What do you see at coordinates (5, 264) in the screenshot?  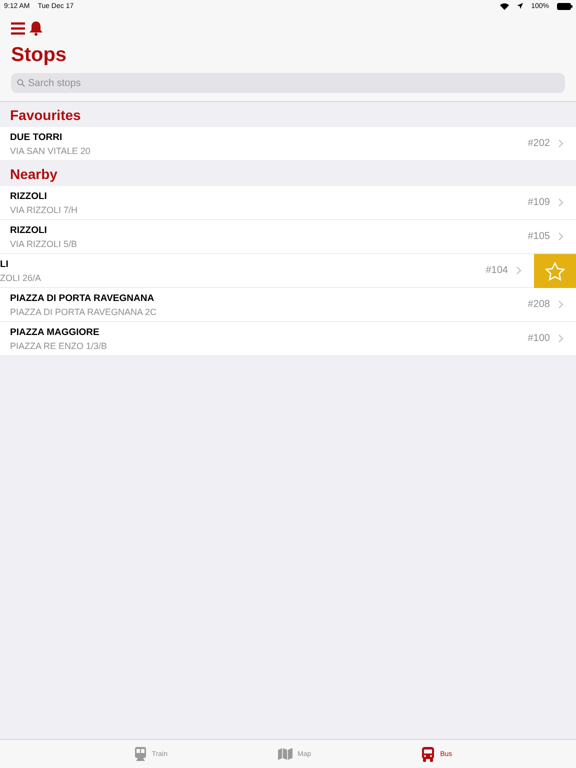 I see `stop-name: LI` at bounding box center [5, 264].